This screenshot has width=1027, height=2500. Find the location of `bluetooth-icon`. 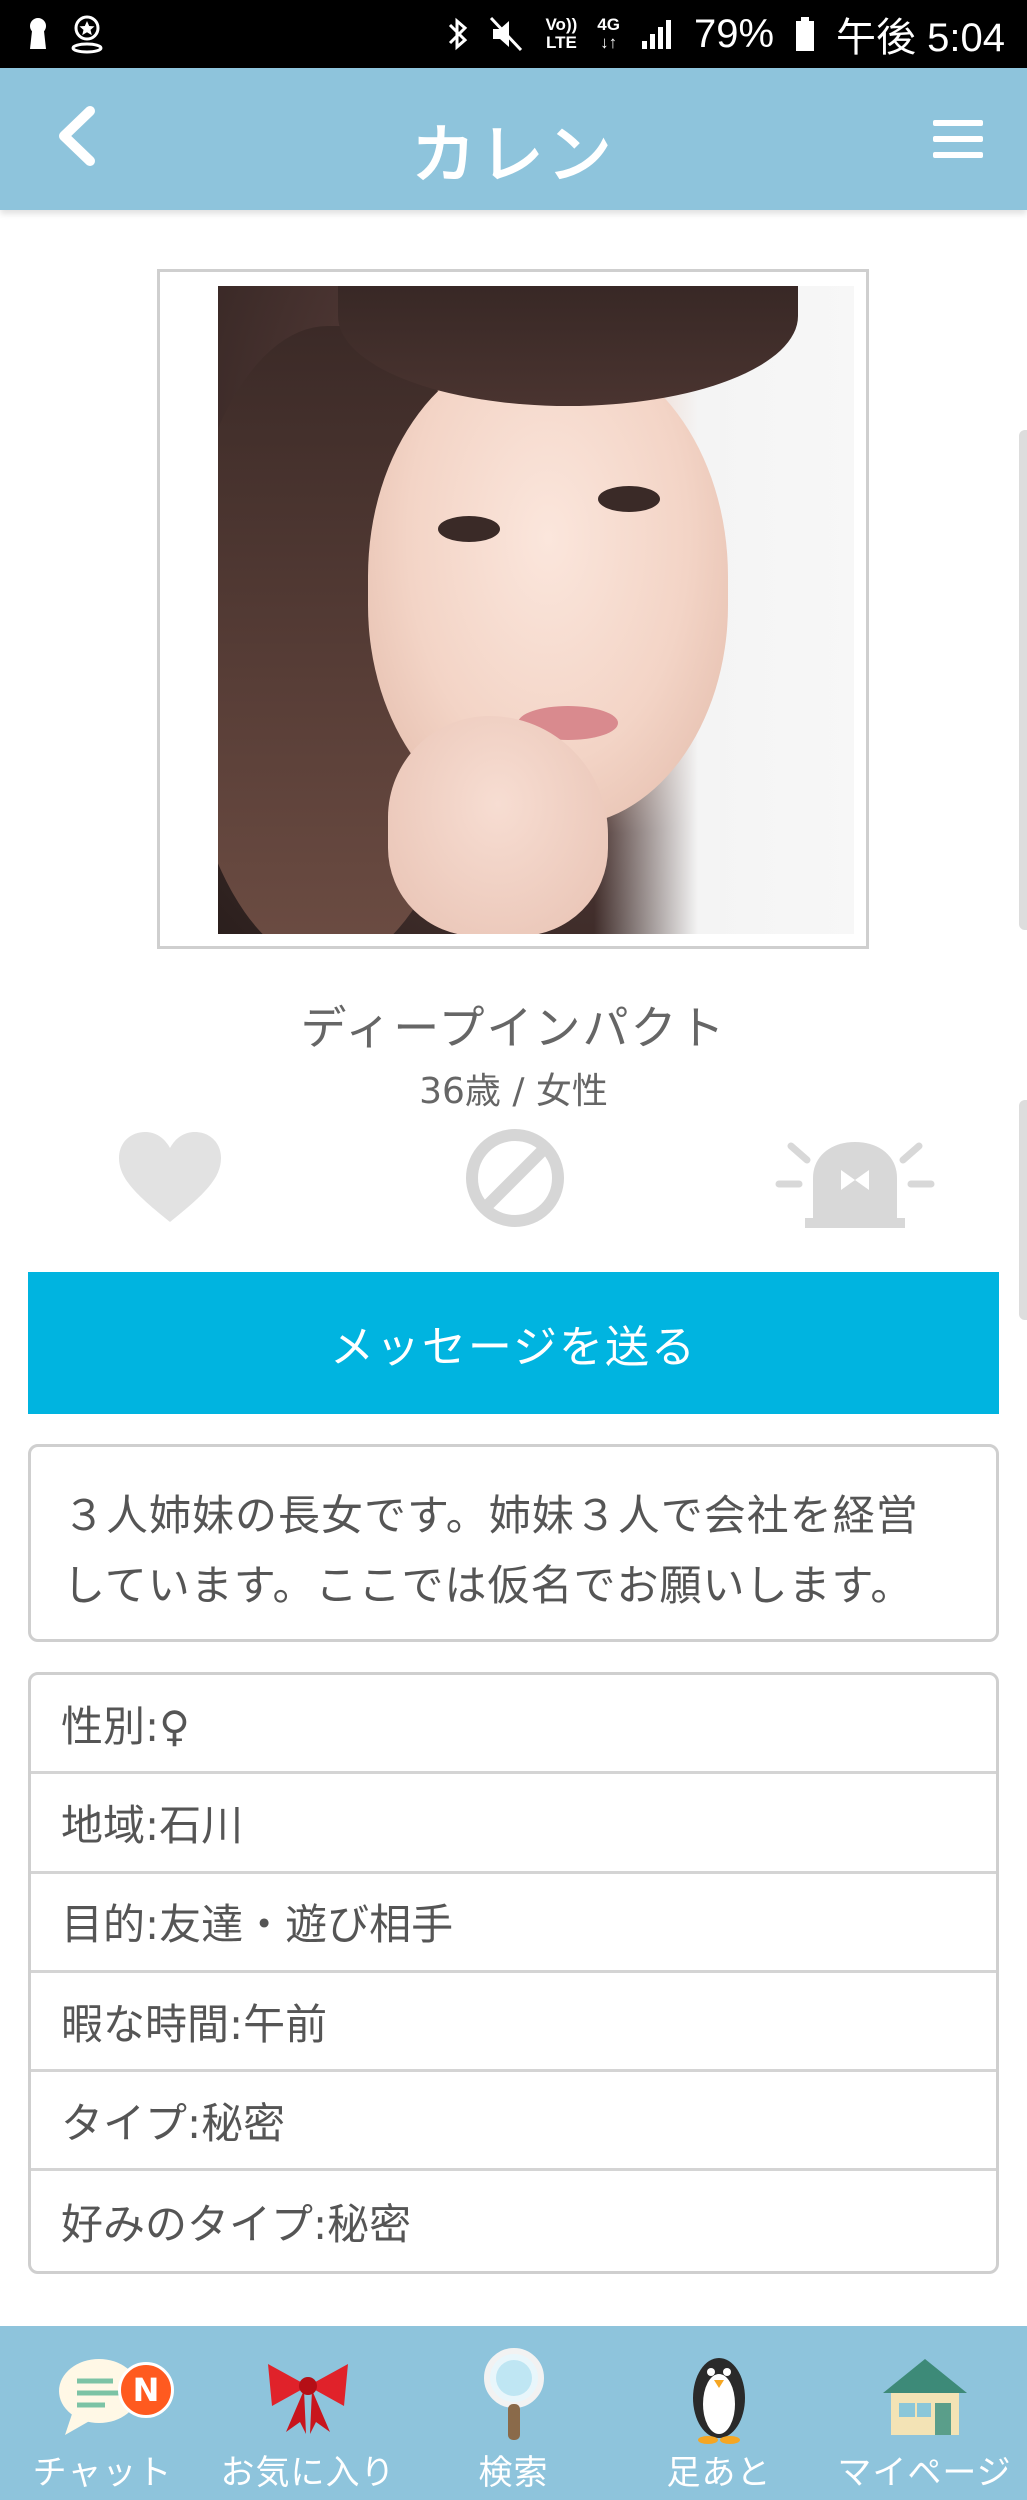

bluetooth-icon is located at coordinates (458, 34).